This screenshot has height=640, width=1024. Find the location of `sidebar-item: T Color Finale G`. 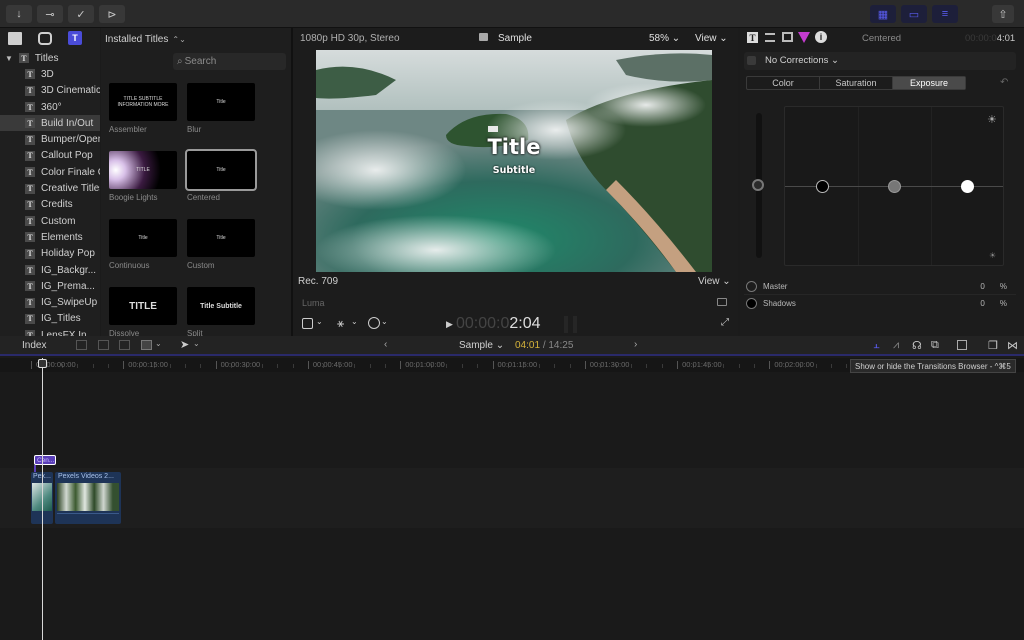

sidebar-item: T Color Finale G is located at coordinates (50, 172).